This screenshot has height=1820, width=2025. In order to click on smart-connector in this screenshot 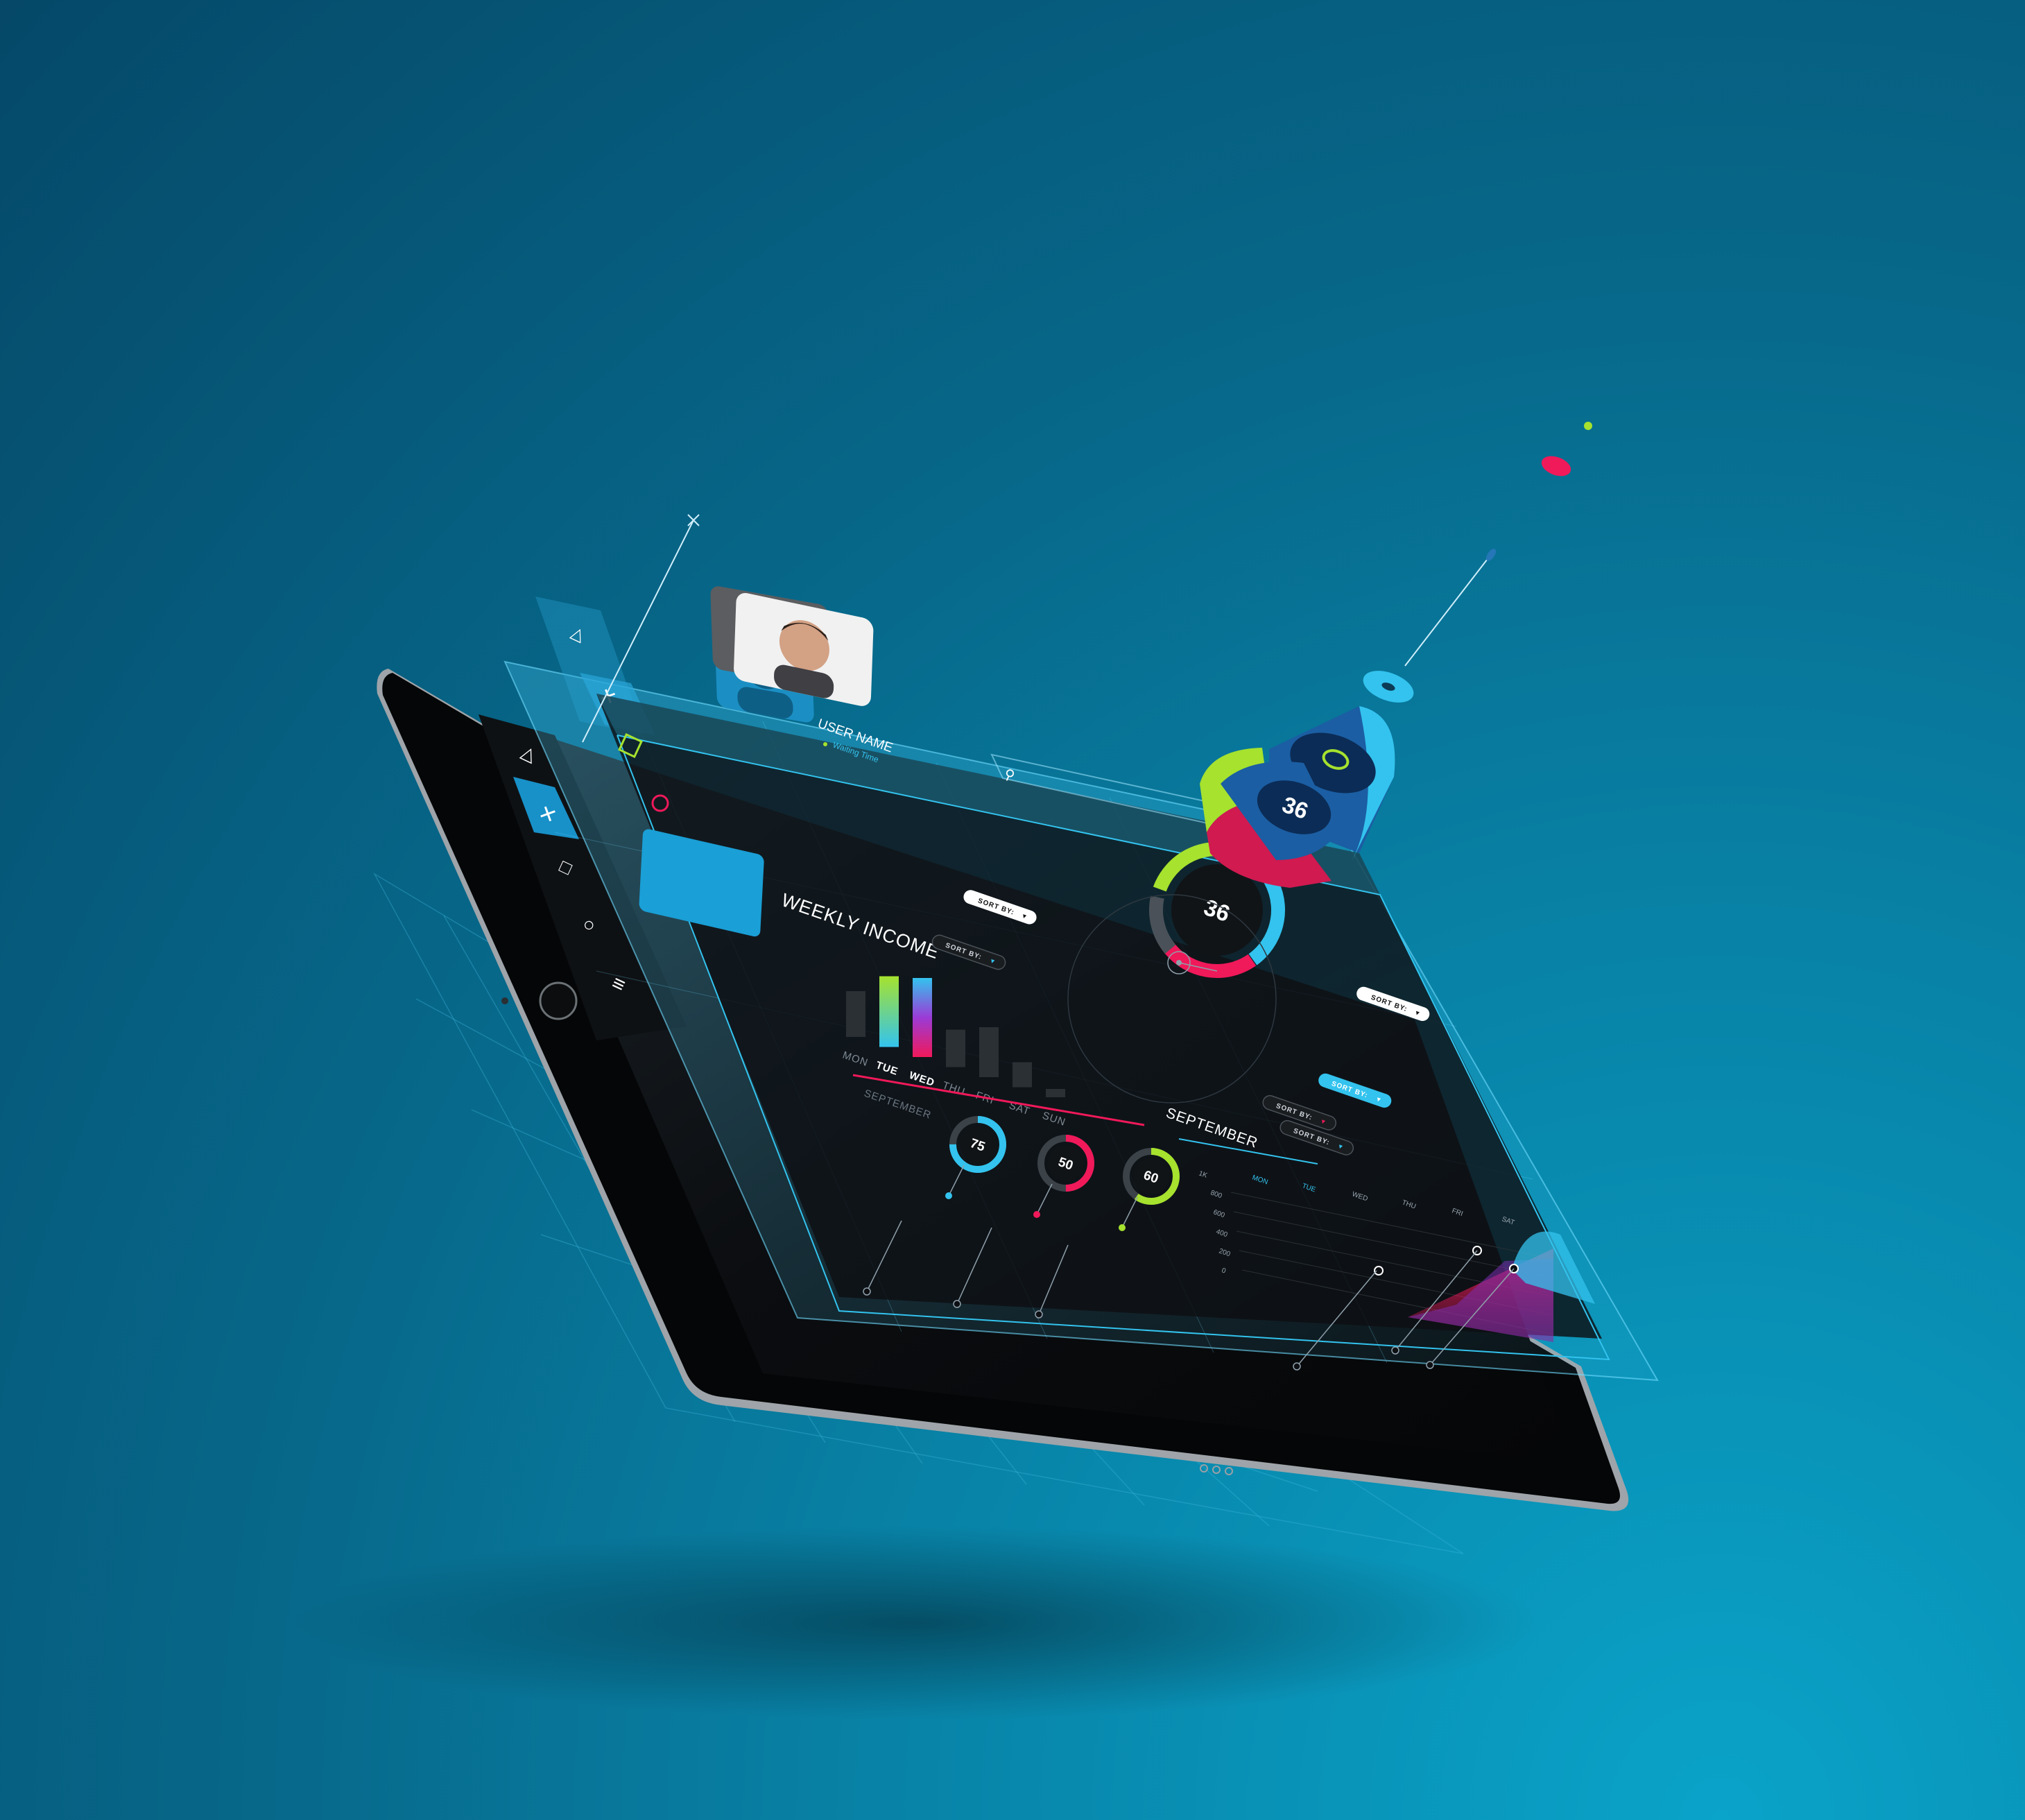, I will do `click(1216, 1469)`.